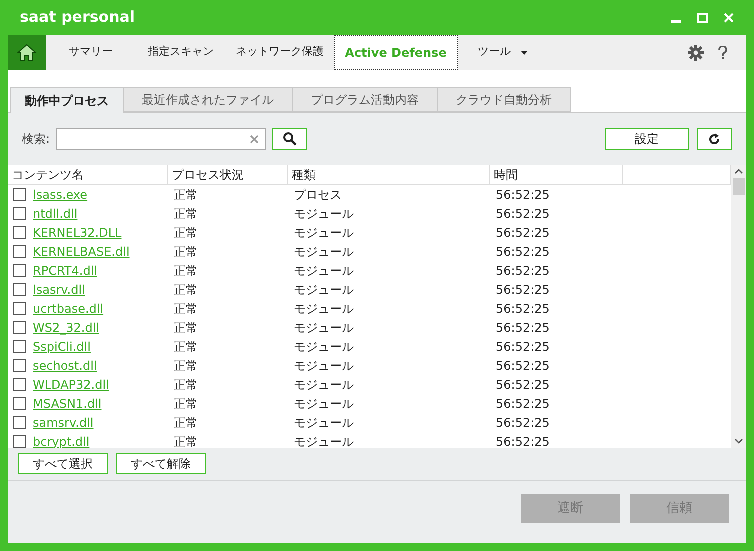 Image resolution: width=754 pixels, height=551 pixels. Describe the element at coordinates (208, 99) in the screenshot. I see `subtab: 最近作成されたファイル` at that location.